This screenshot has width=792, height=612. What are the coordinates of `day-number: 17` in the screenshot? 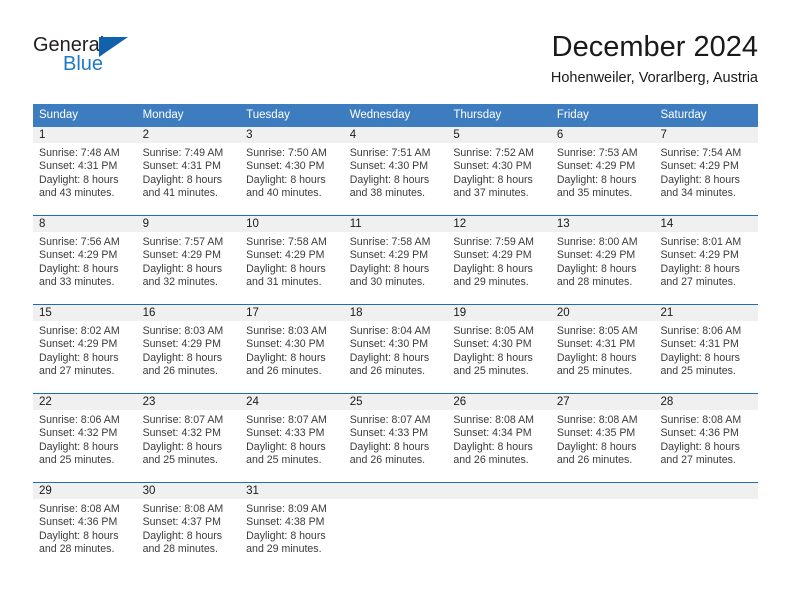 It's located at (292, 313).